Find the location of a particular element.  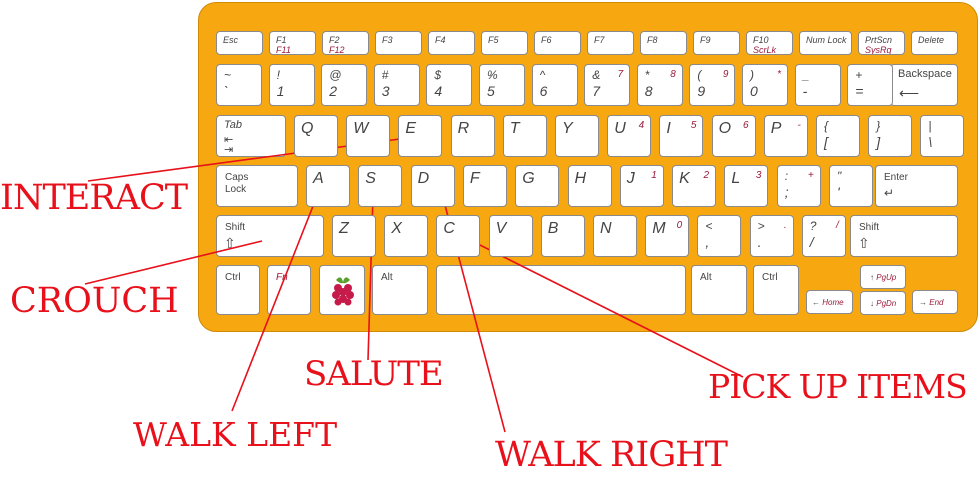

key-base-char: 4 is located at coordinates (438, 91).